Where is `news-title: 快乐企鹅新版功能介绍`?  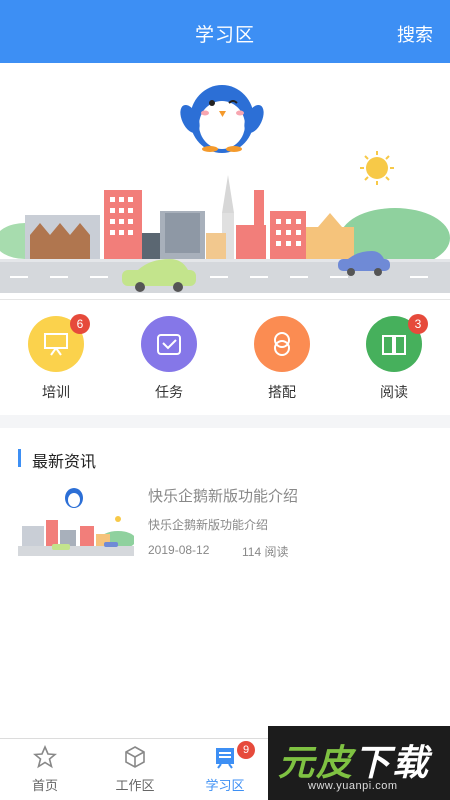 news-title: 快乐企鹅新版功能介绍 is located at coordinates (223, 496).